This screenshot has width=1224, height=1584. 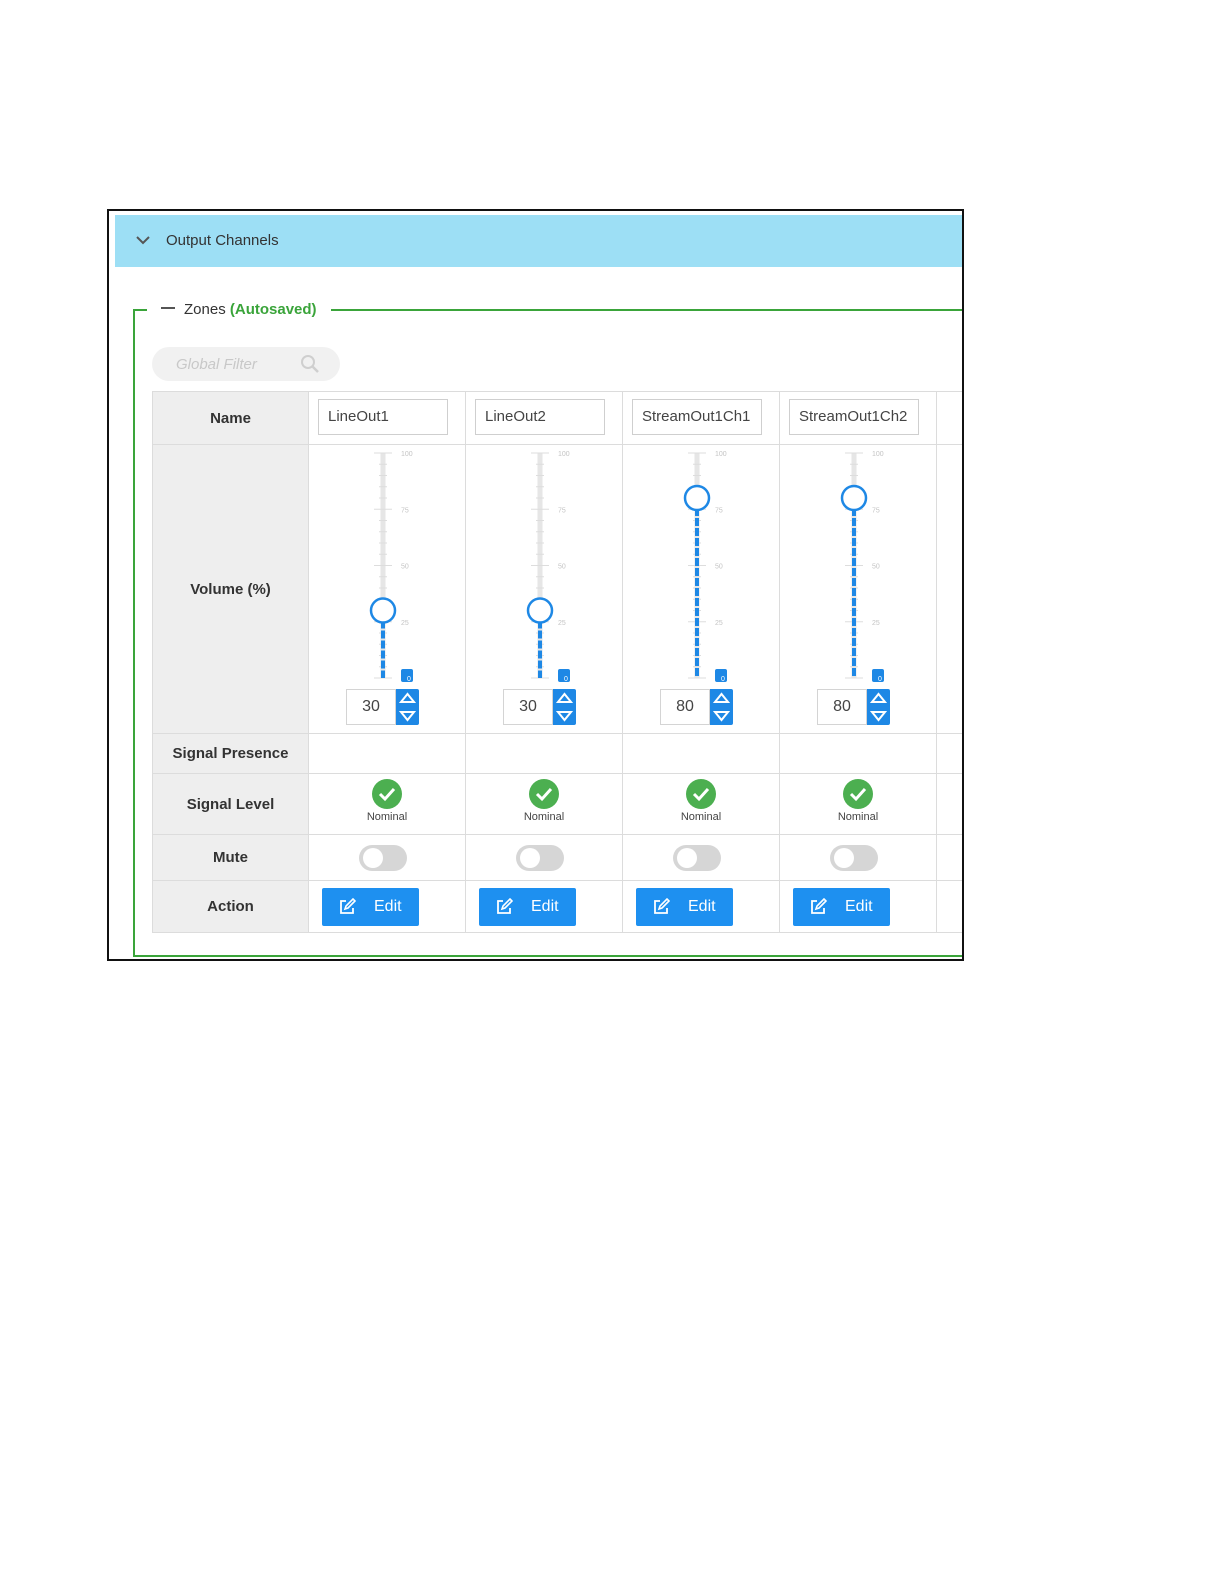 I want to click on global-filter-placeholder: Global Filter, so click(x=216, y=364).